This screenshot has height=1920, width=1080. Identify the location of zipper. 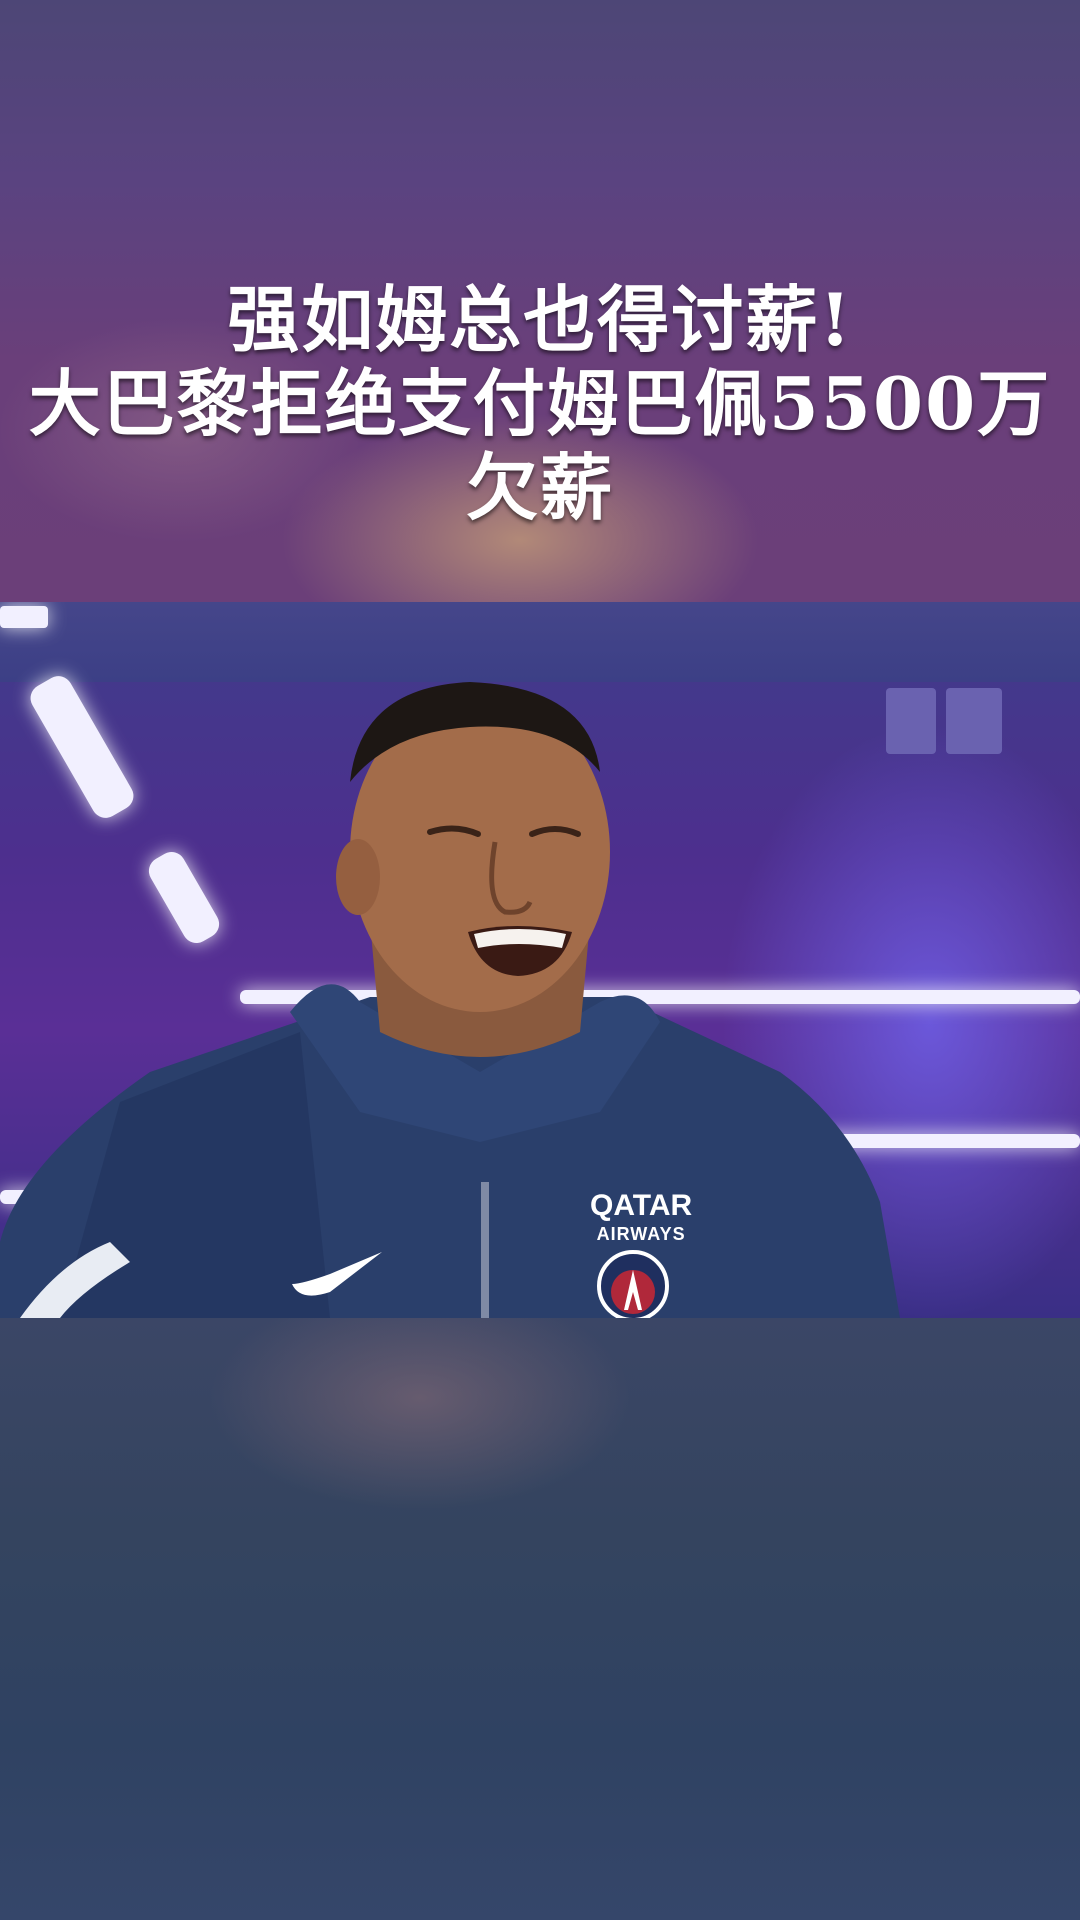
(485, 1250).